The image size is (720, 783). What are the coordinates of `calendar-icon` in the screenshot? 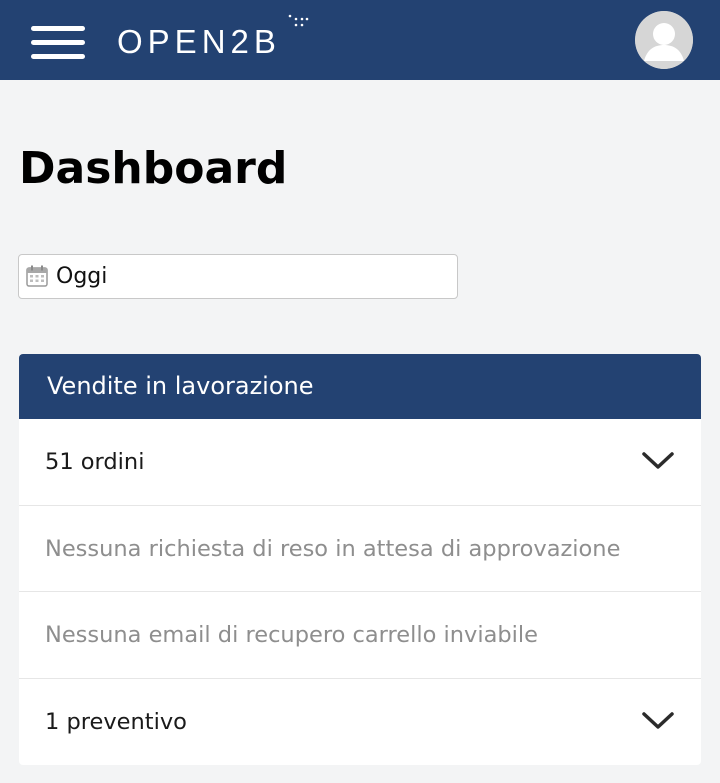 It's located at (37, 276).